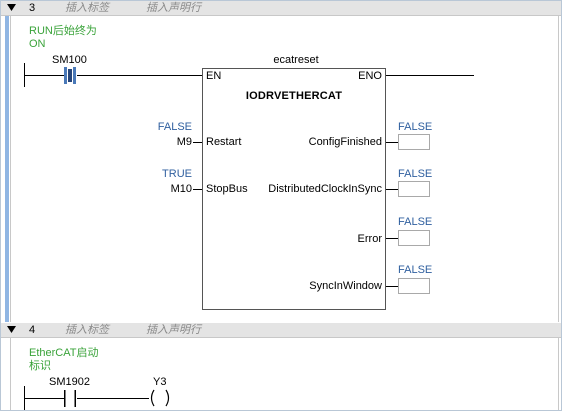  What do you see at coordinates (414, 286) in the screenshot?
I see `output-field-syncinwindow` at bounding box center [414, 286].